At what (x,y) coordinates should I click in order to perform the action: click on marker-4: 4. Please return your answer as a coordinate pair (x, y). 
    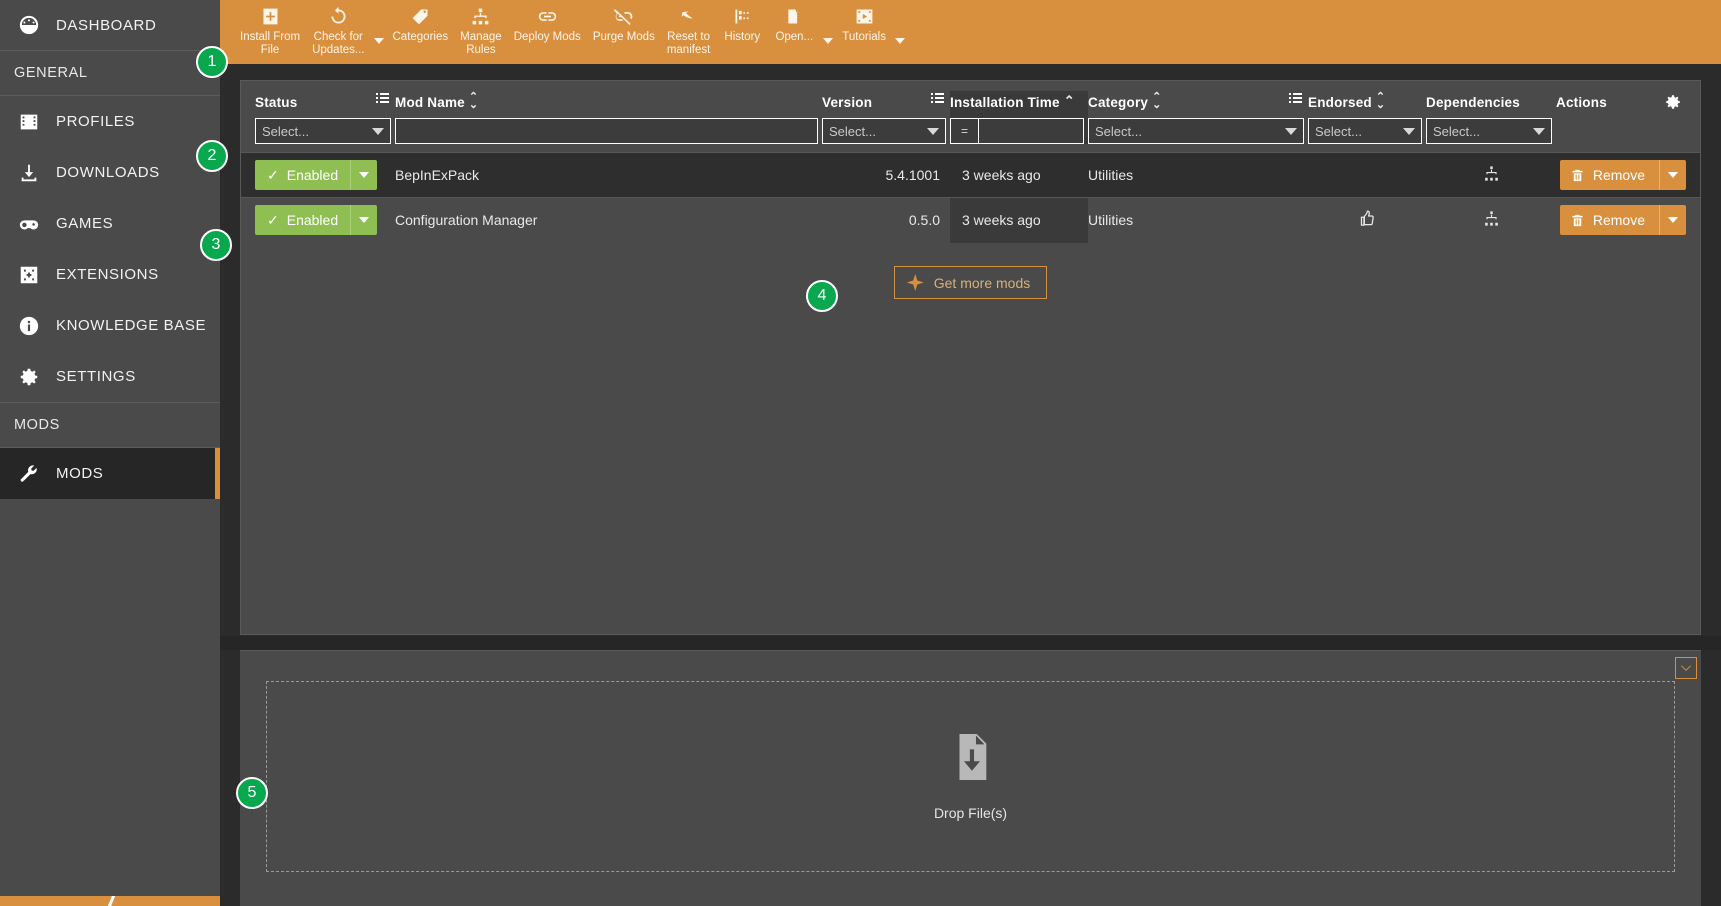
    Looking at the image, I should click on (822, 296).